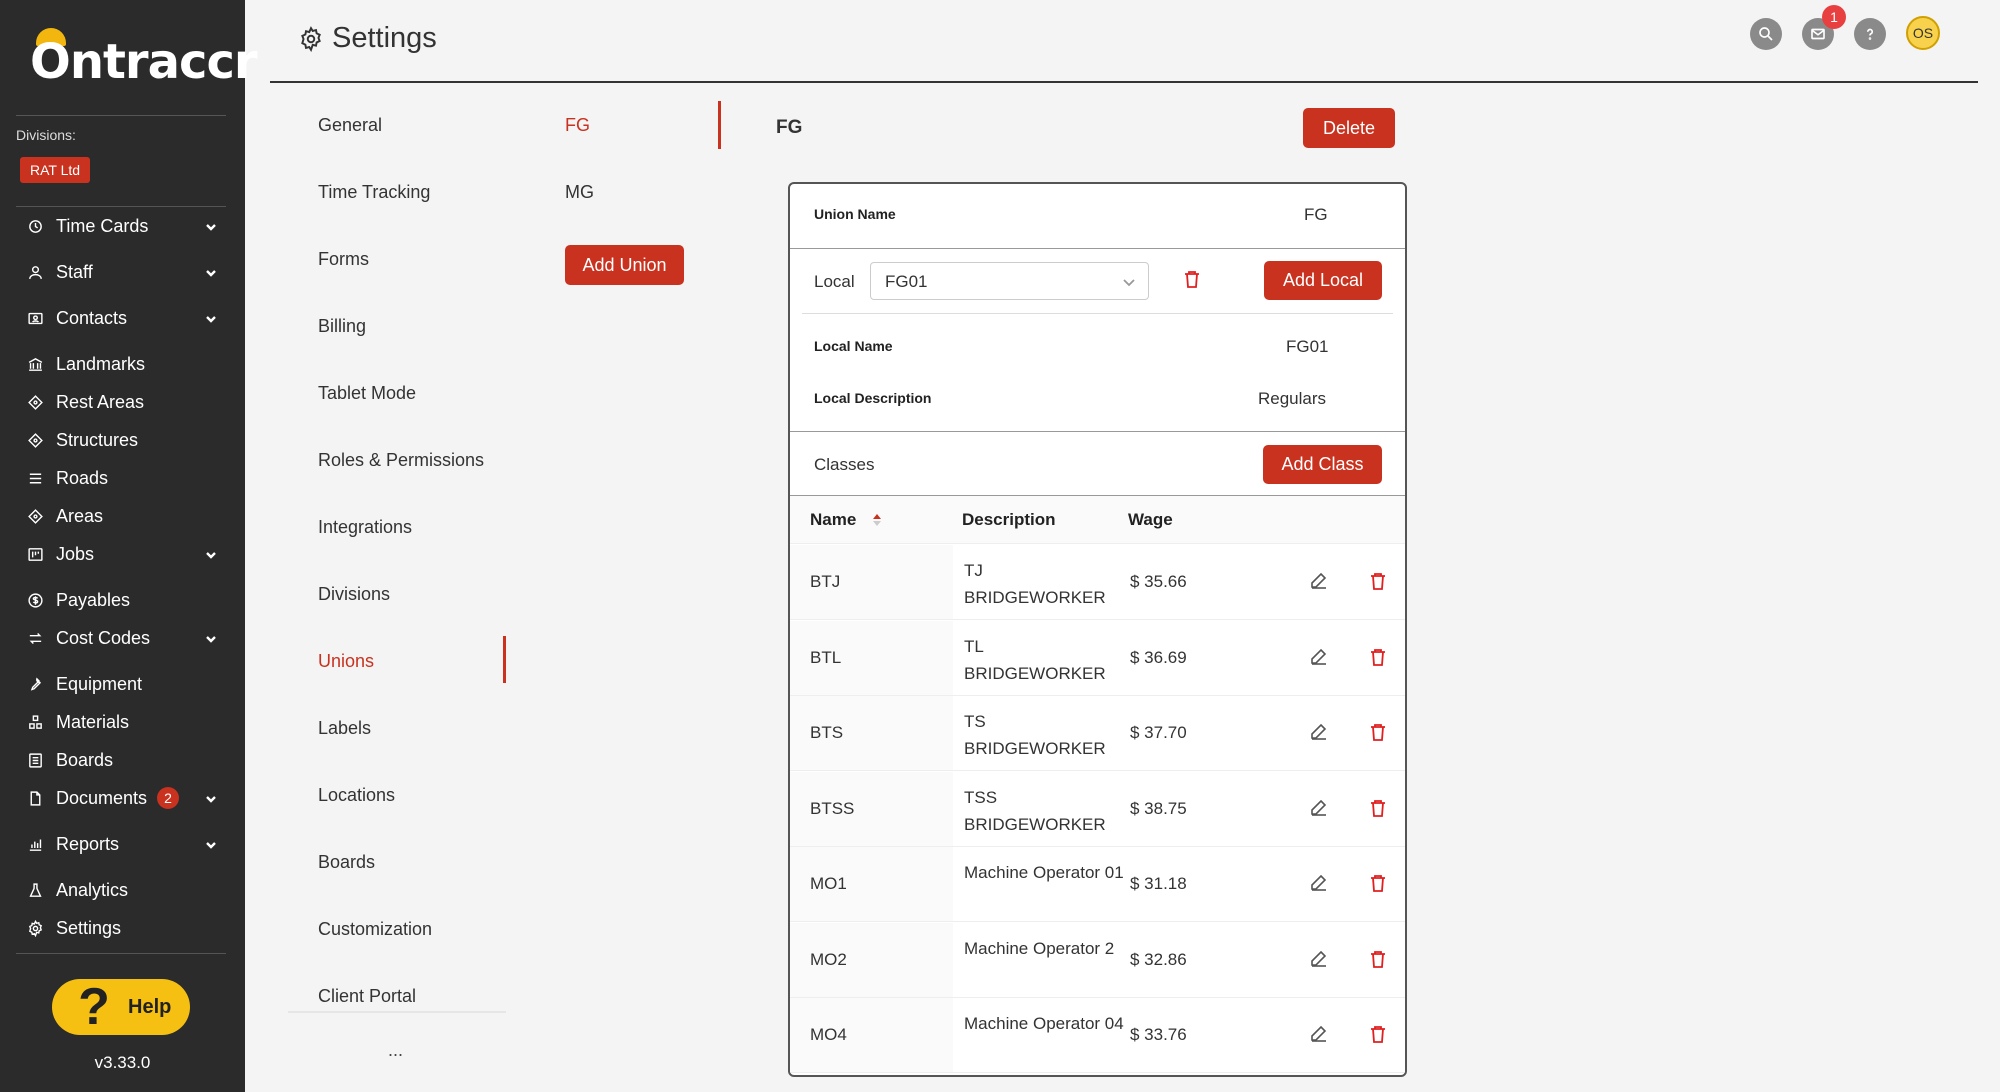  What do you see at coordinates (102, 225) in the screenshot?
I see `sidebar-item-label: Time Cards` at bounding box center [102, 225].